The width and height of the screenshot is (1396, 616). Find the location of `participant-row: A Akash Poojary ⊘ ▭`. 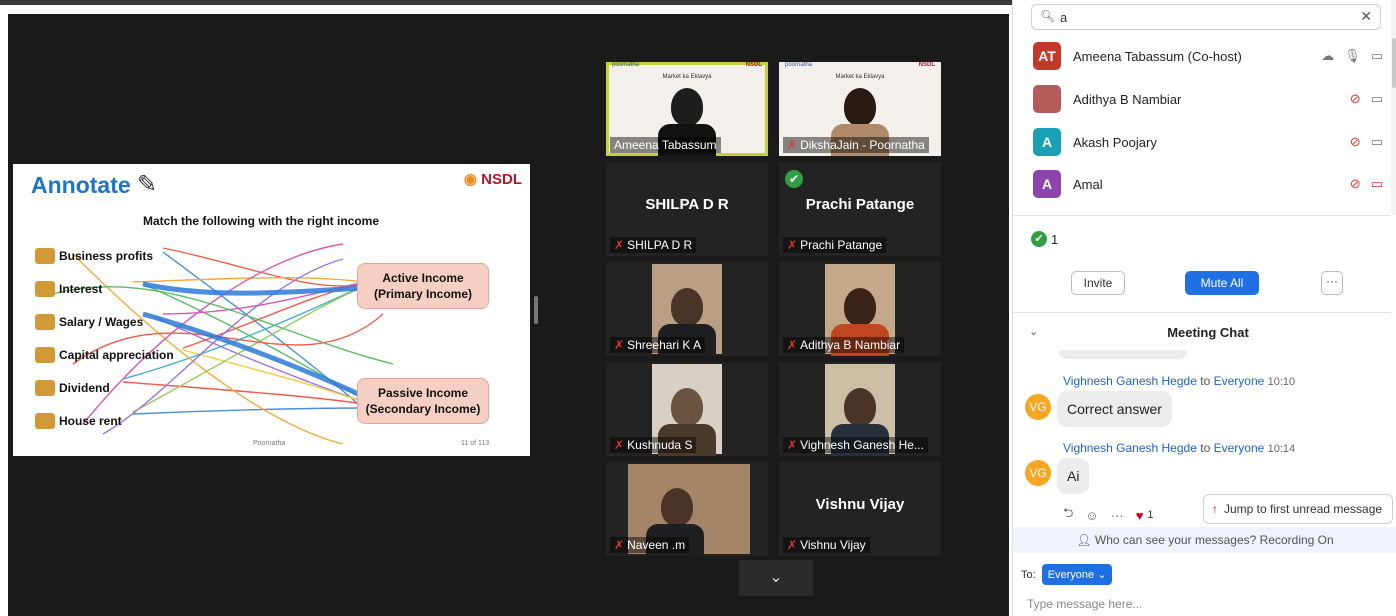

participant-row: A Akash Poojary ⊘ ▭ is located at coordinates (1208, 142).